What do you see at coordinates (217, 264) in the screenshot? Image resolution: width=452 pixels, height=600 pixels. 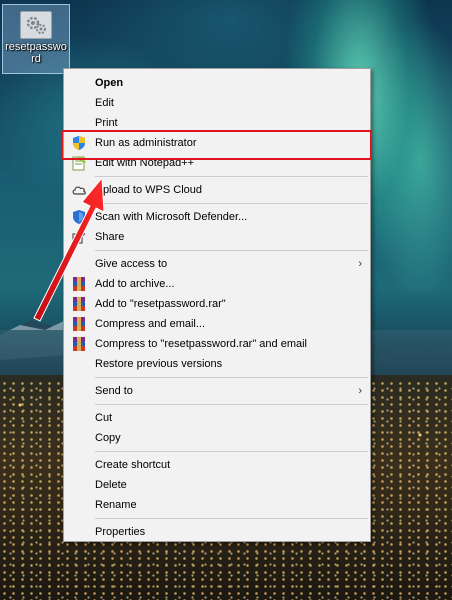 I see `menu-item-give-access-to: Give access to ›` at bounding box center [217, 264].